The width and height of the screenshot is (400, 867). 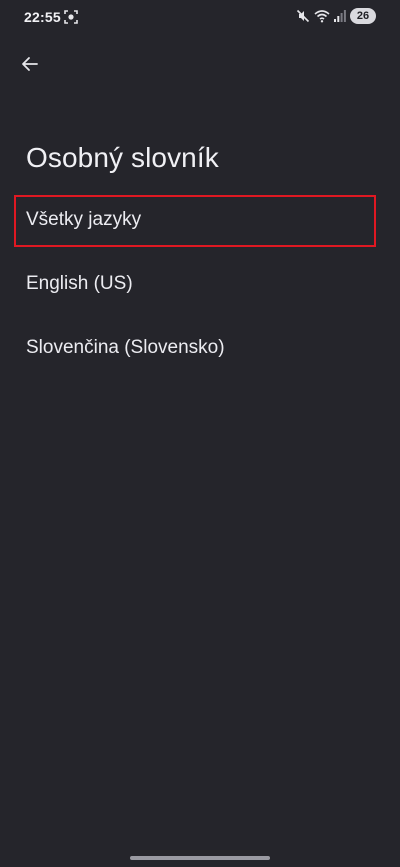 I want to click on list-item-slovencina: Slovenčina (Slovensko), so click(x=200, y=348).